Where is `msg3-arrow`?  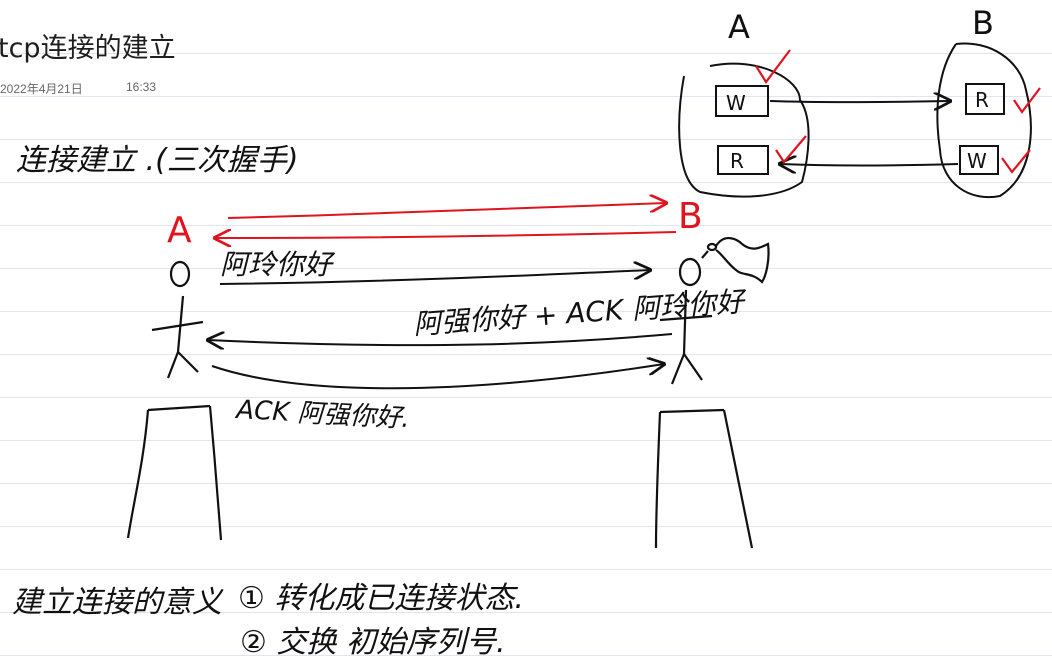
msg3-arrow is located at coordinates (437, 377).